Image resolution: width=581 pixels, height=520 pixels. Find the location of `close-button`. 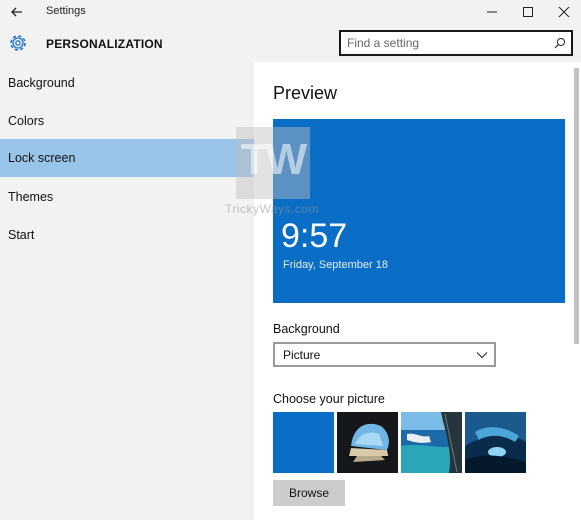

close-button is located at coordinates (563, 12).